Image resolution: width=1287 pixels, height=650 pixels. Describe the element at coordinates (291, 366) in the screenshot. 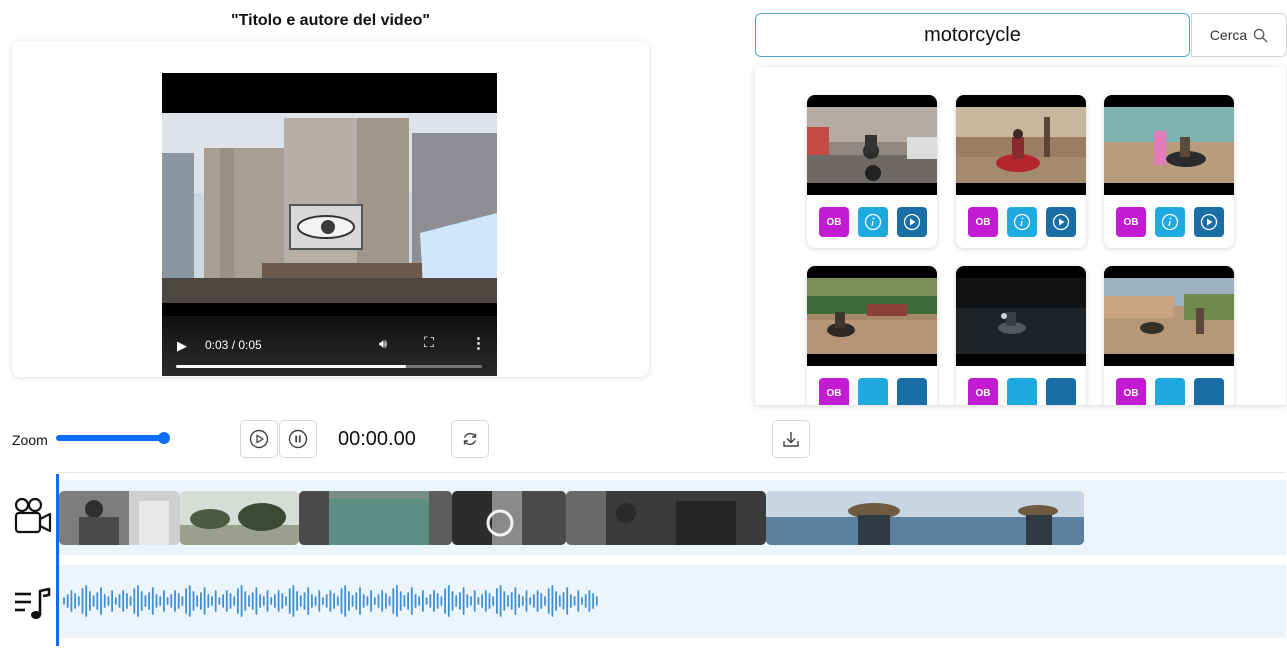

I see `player-progress-fill` at that location.